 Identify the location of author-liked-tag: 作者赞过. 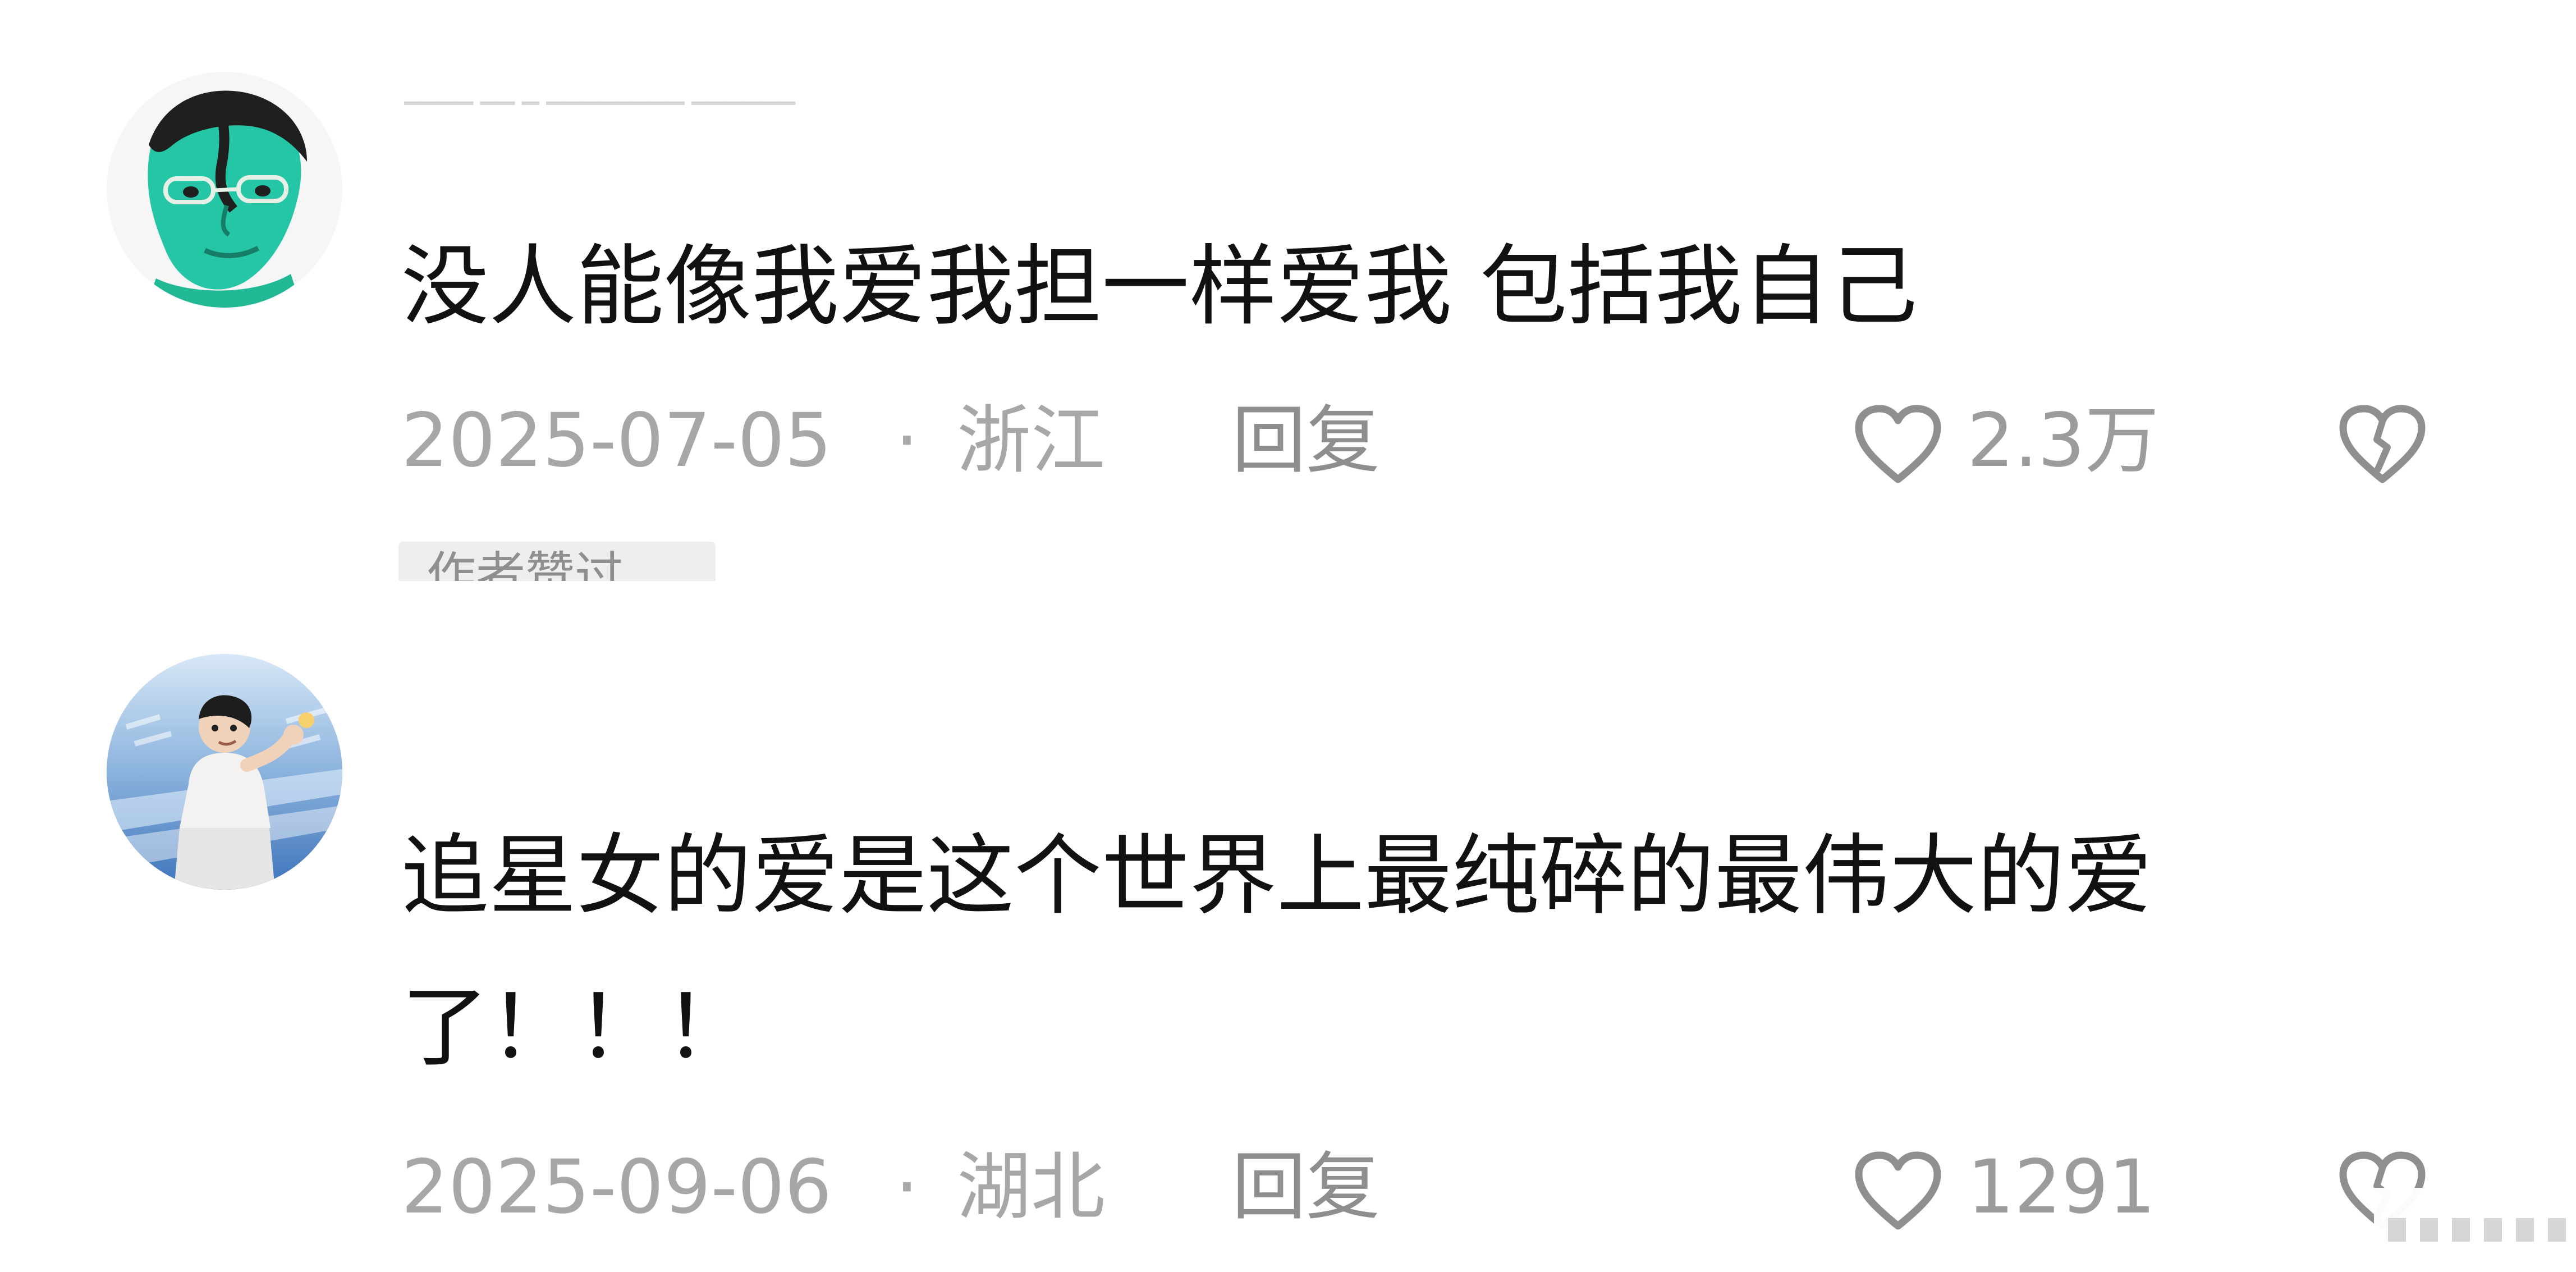
(557, 561).